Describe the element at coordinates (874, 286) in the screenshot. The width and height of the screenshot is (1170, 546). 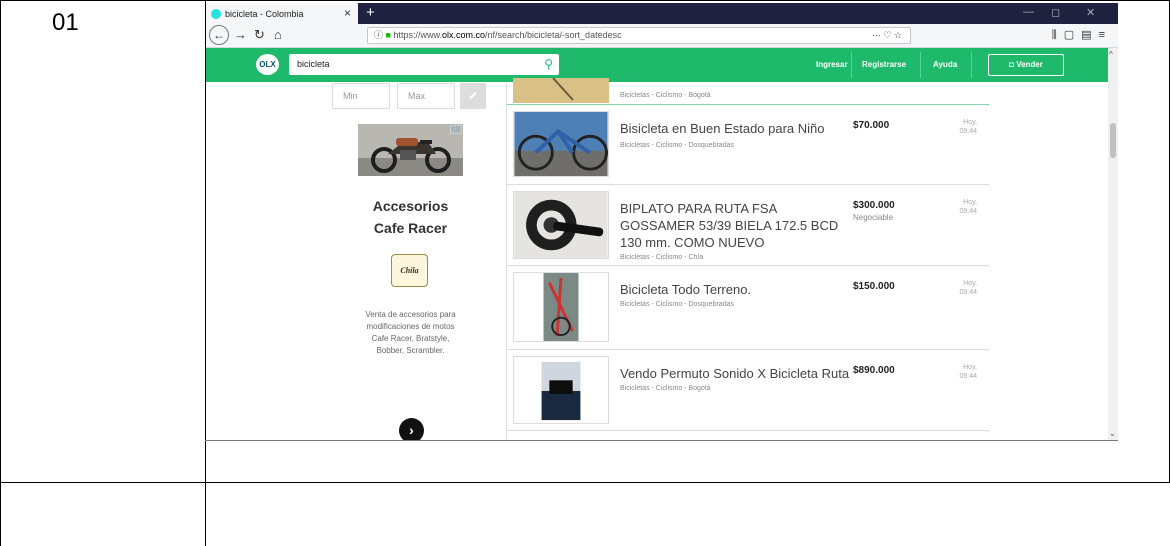
I see `listing-price: $150.000` at that location.